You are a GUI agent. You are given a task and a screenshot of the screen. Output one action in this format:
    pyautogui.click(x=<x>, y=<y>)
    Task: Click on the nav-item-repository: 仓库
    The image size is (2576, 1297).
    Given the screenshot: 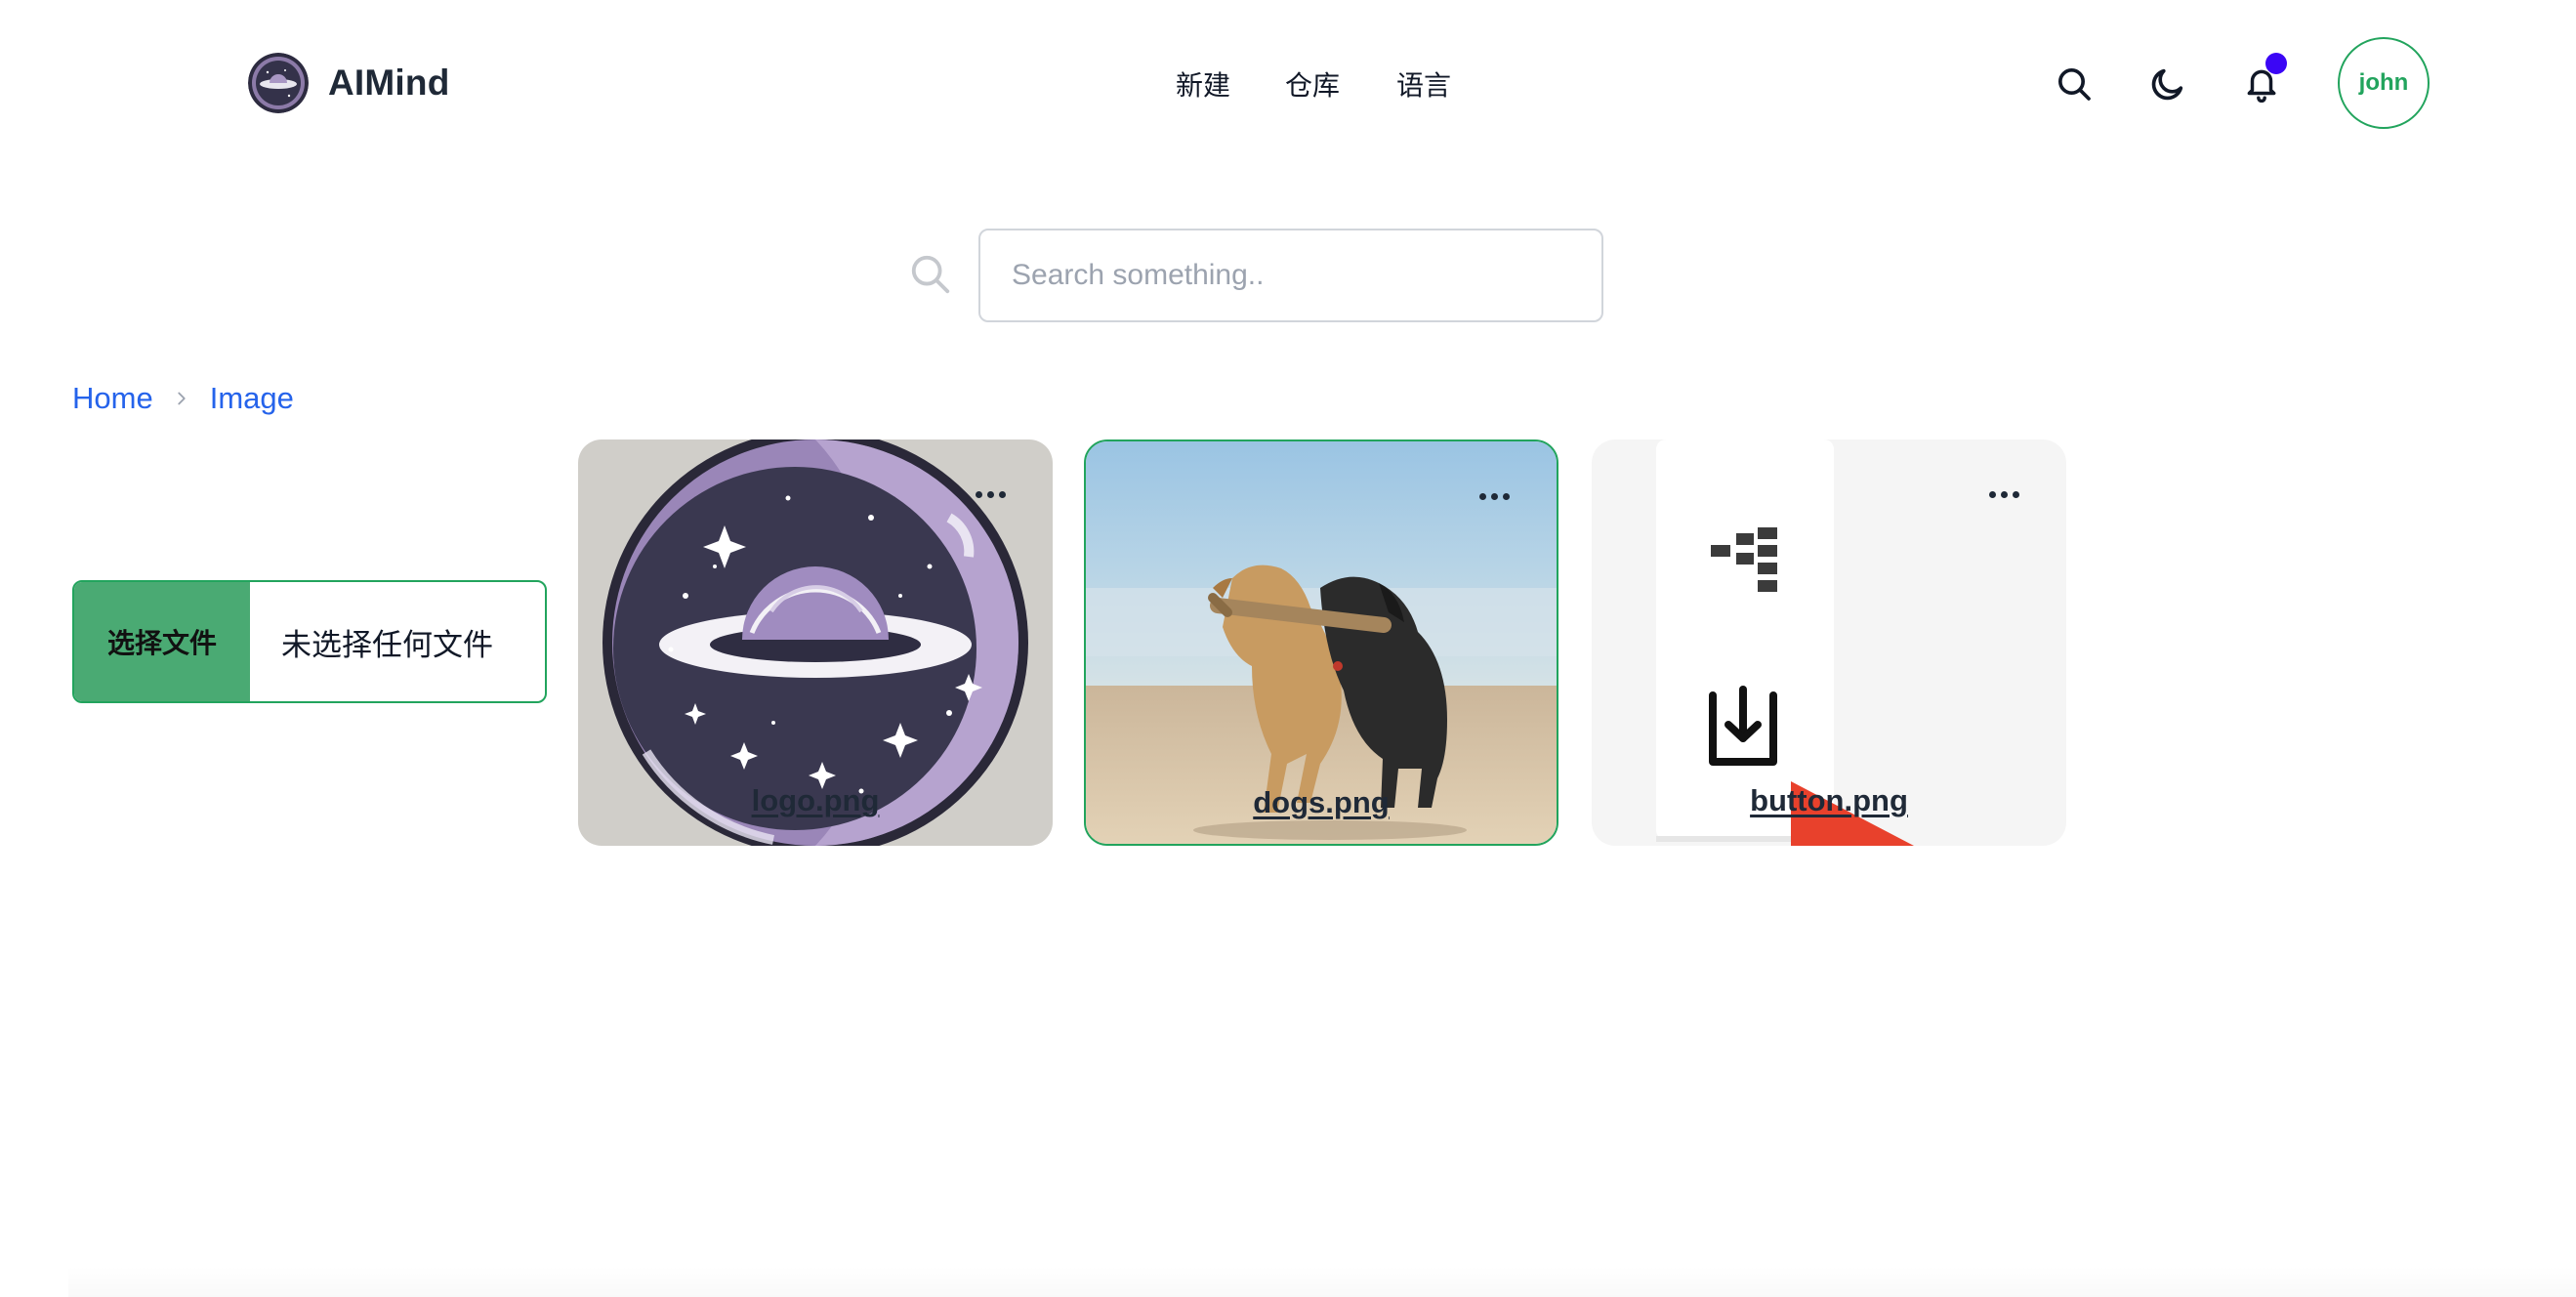 What is the action you would take?
    pyautogui.click(x=1312, y=84)
    